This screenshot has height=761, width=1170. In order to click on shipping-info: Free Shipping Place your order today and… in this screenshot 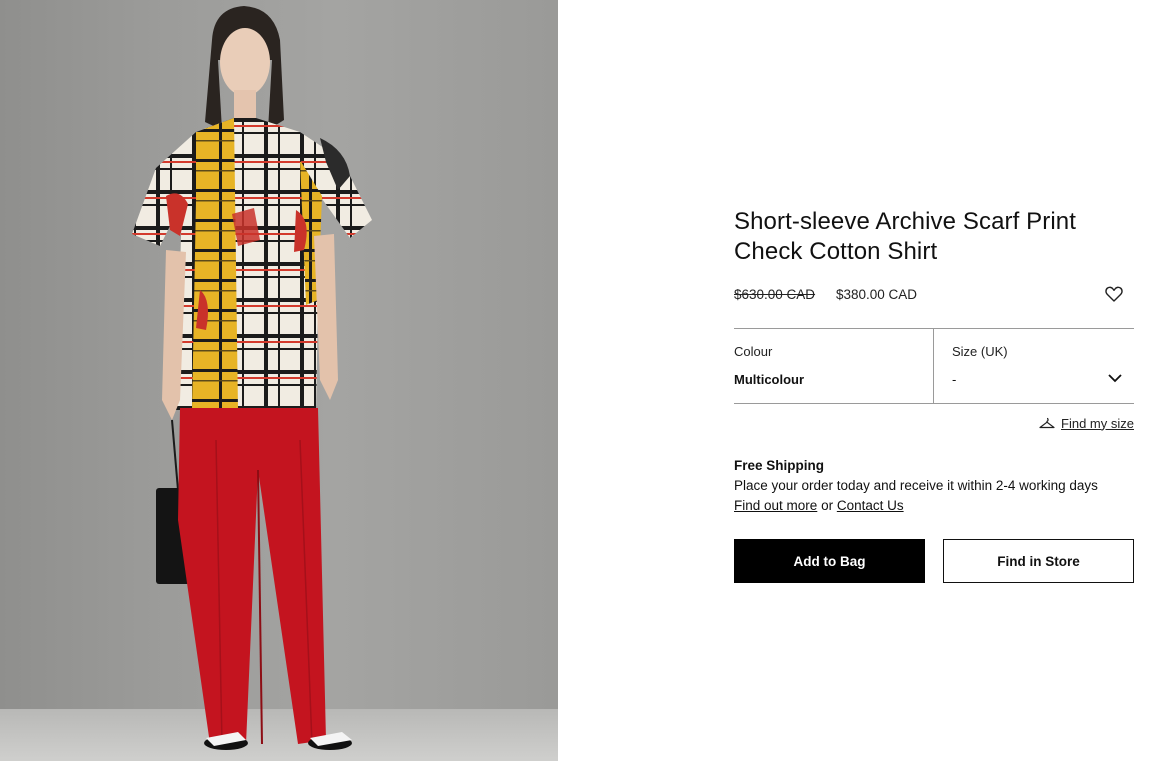, I will do `click(934, 486)`.